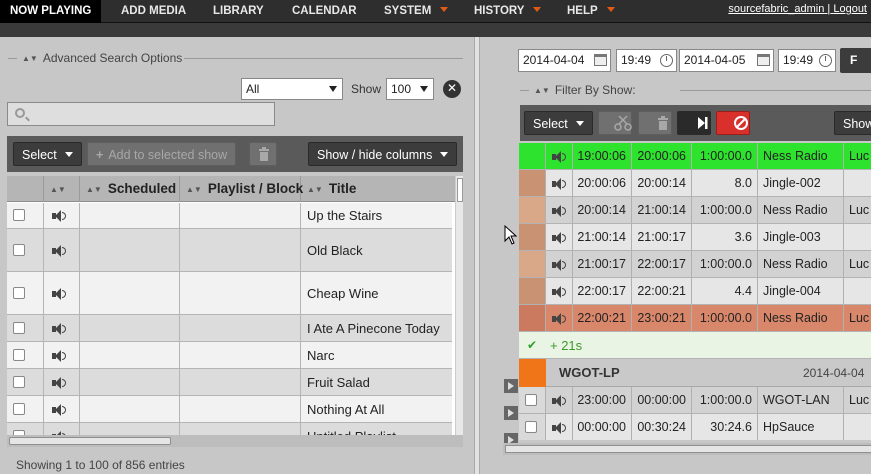 The image size is (871, 474). What do you see at coordinates (855, 60) in the screenshot?
I see `find-shows-button: F` at bounding box center [855, 60].